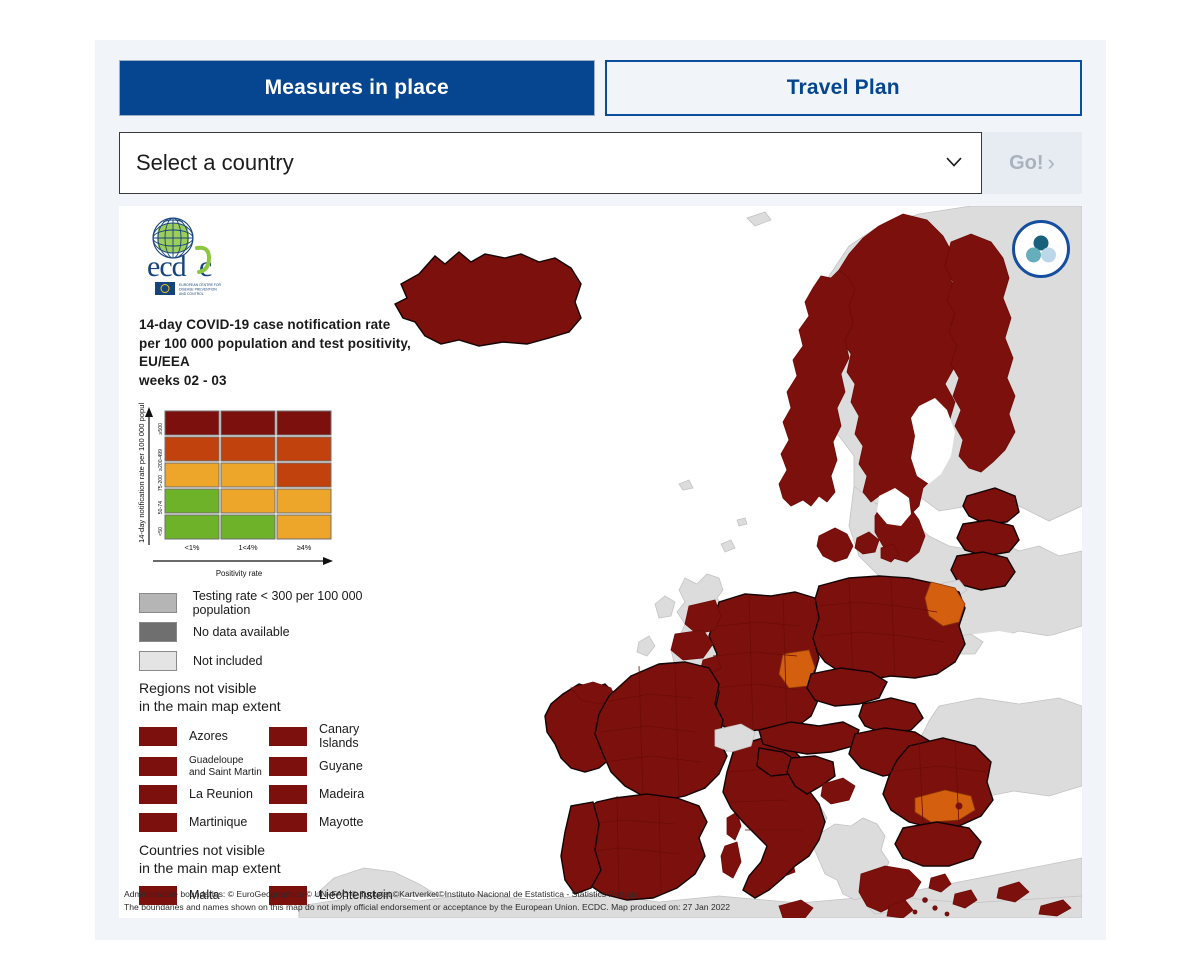 The height and width of the screenshot is (953, 1200). I want to click on go-button-label: Go!, so click(1026, 162).